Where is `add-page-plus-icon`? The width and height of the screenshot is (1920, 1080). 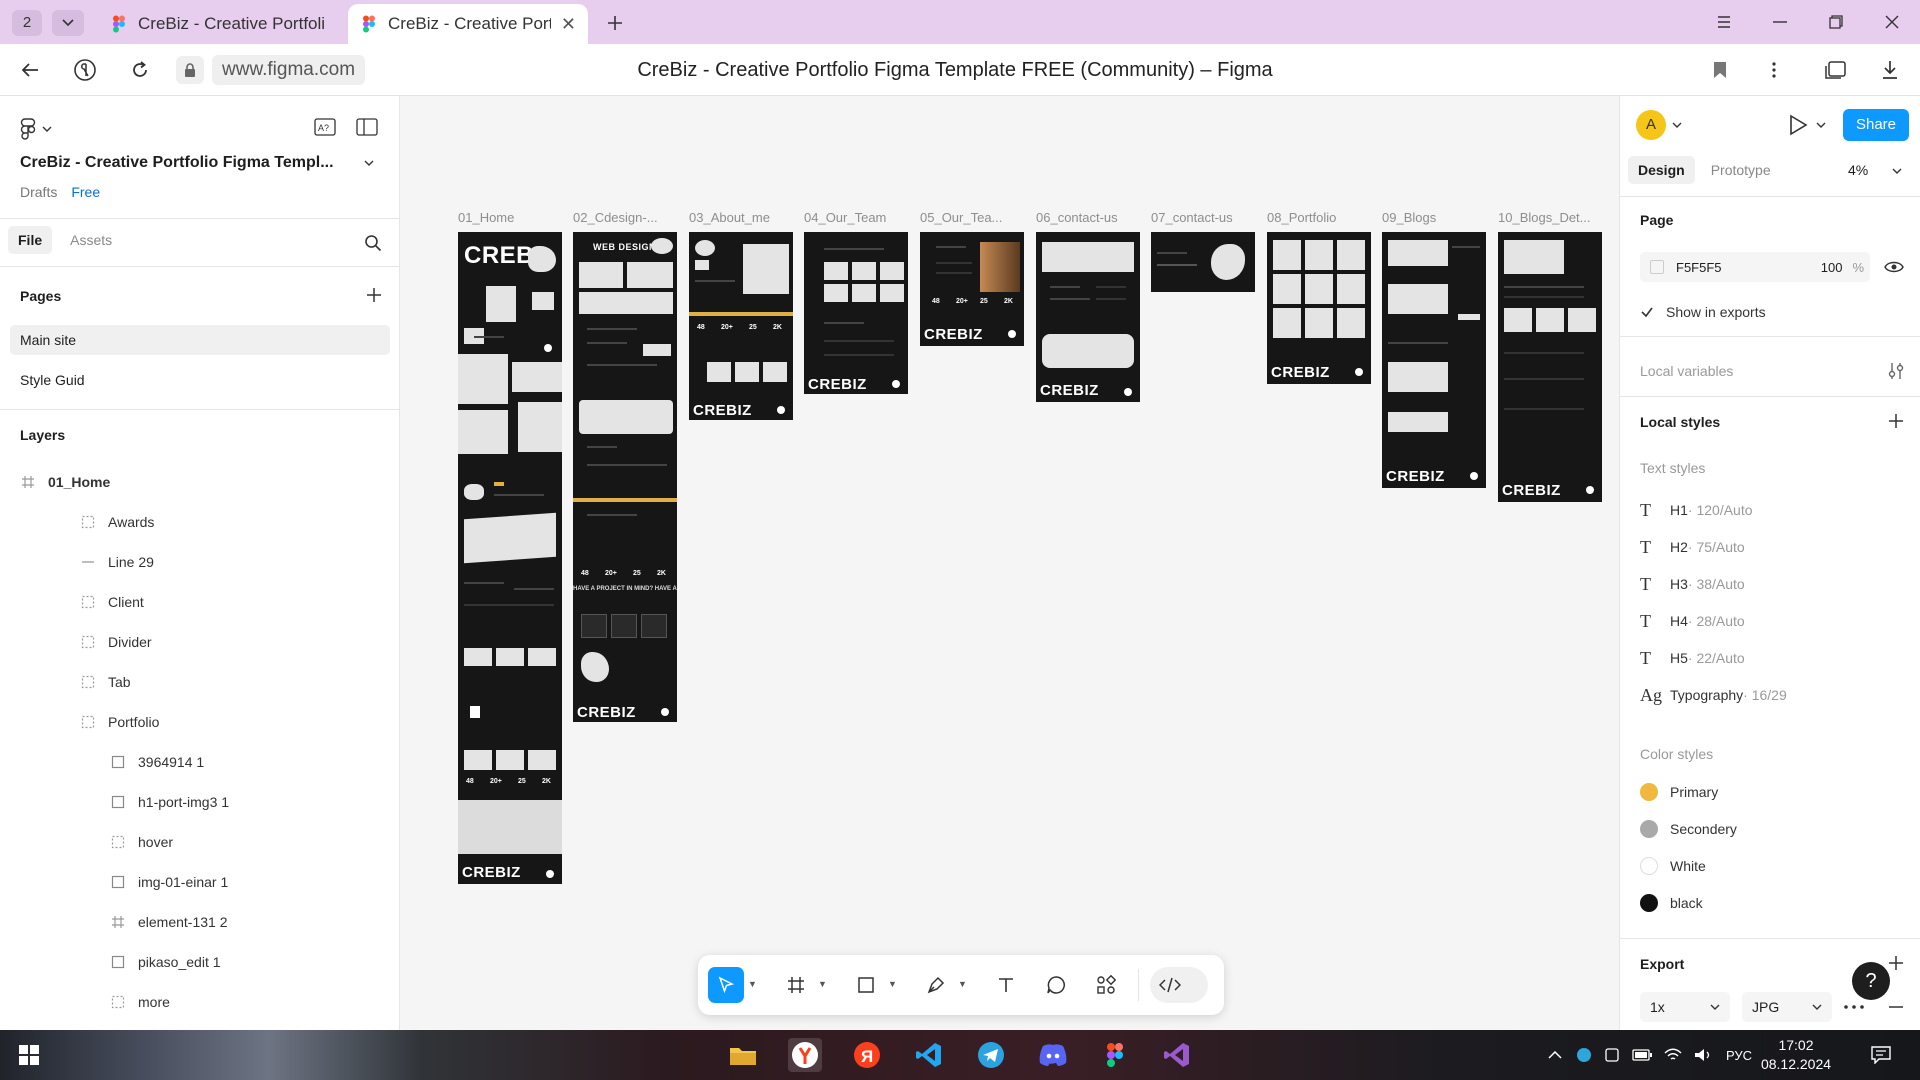
add-page-plus-icon is located at coordinates (374, 295).